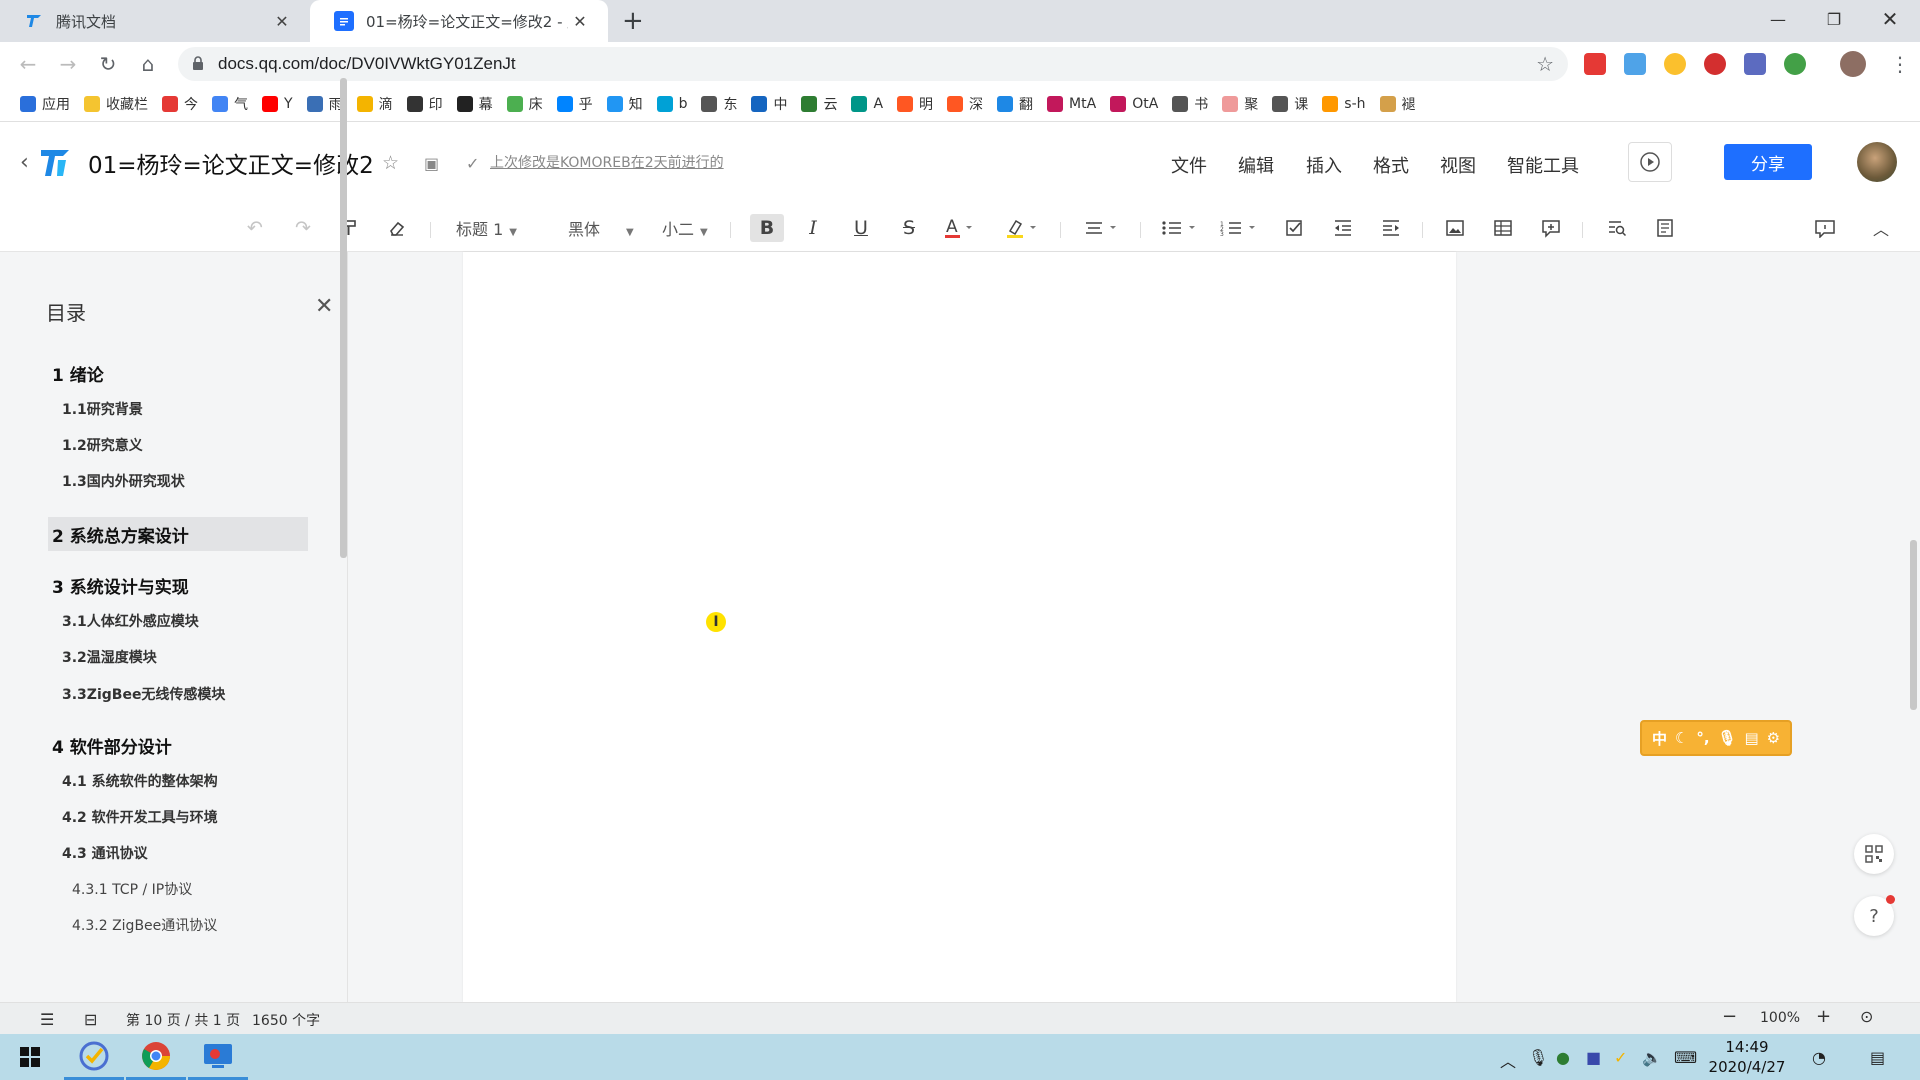 The width and height of the screenshot is (1920, 1080). Describe the element at coordinates (1716, 738) in the screenshot. I see `ime-toolbar: 中 ☾ °, 🎙 ▤ ⚙` at that location.